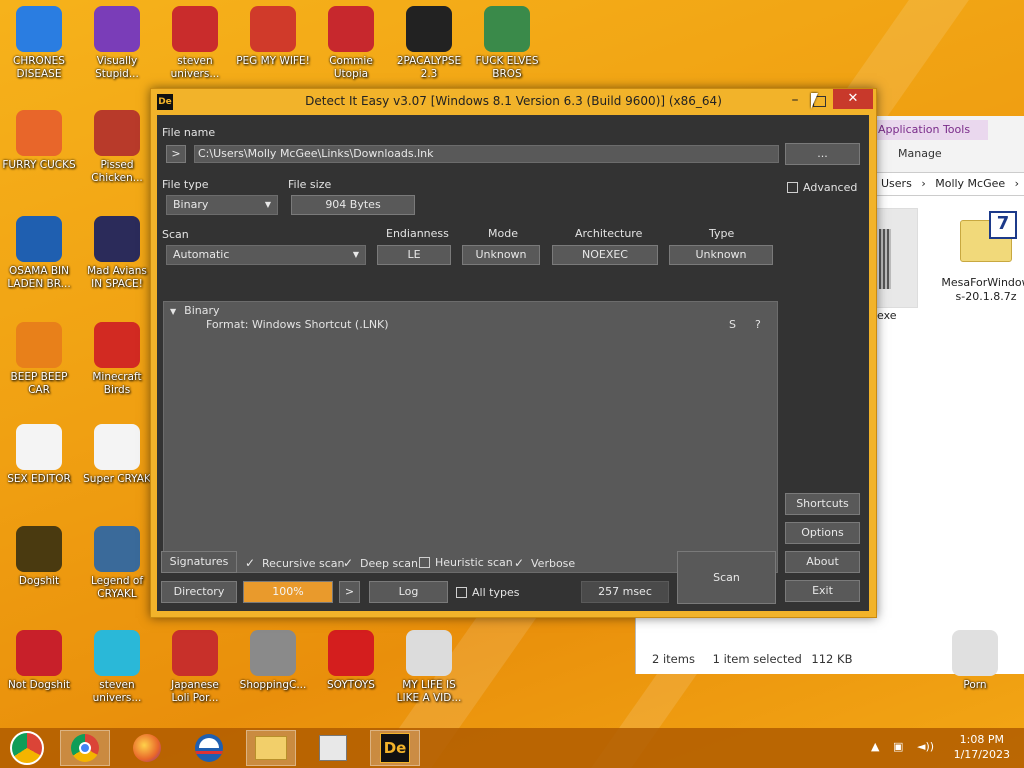 This screenshot has width=1024, height=768. Describe the element at coordinates (981, 273) in the screenshot. I see `file-item-mesa: 7 MesaForWindows-20.1.8.7z` at that location.